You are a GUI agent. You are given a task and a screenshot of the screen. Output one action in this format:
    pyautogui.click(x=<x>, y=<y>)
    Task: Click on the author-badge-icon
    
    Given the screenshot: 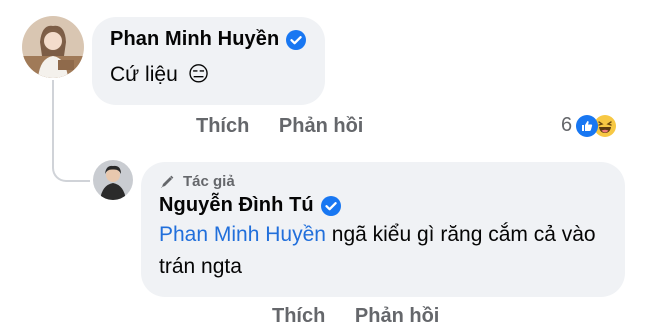 What is the action you would take?
    pyautogui.click(x=167, y=182)
    